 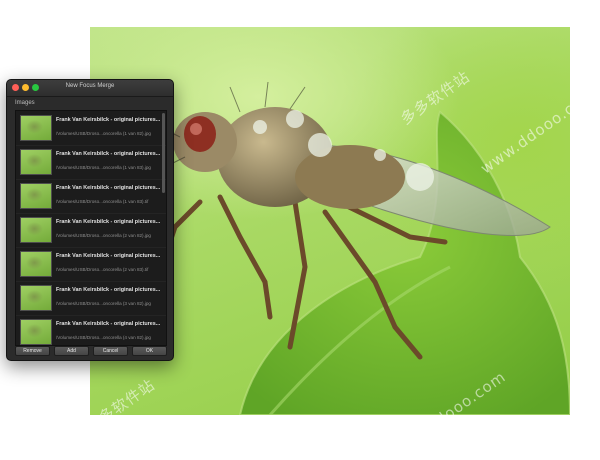 What do you see at coordinates (71, 351) in the screenshot?
I see `add-button: Add` at bounding box center [71, 351].